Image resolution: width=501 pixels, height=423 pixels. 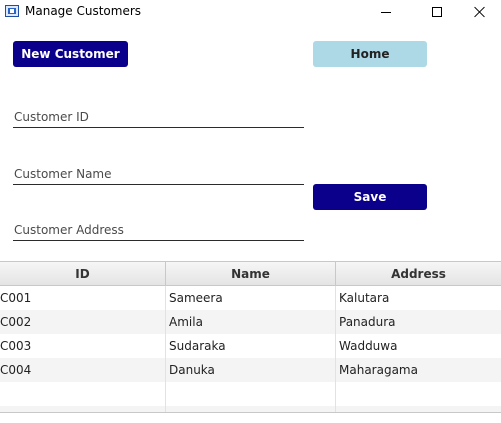 What do you see at coordinates (370, 197) in the screenshot?
I see `save-button: Save` at bounding box center [370, 197].